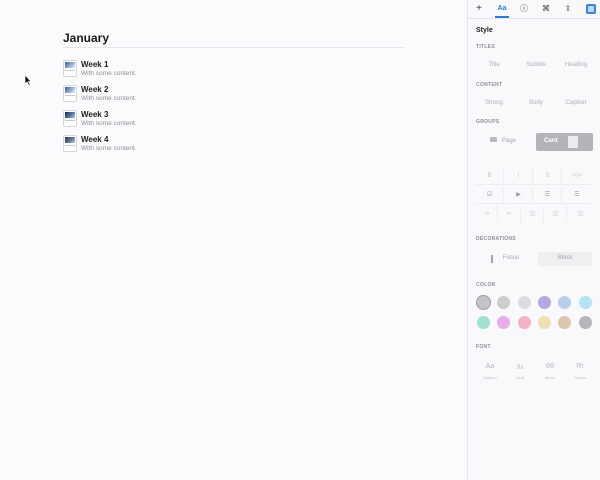  I want to click on group-page-button: Page, so click(505, 142).